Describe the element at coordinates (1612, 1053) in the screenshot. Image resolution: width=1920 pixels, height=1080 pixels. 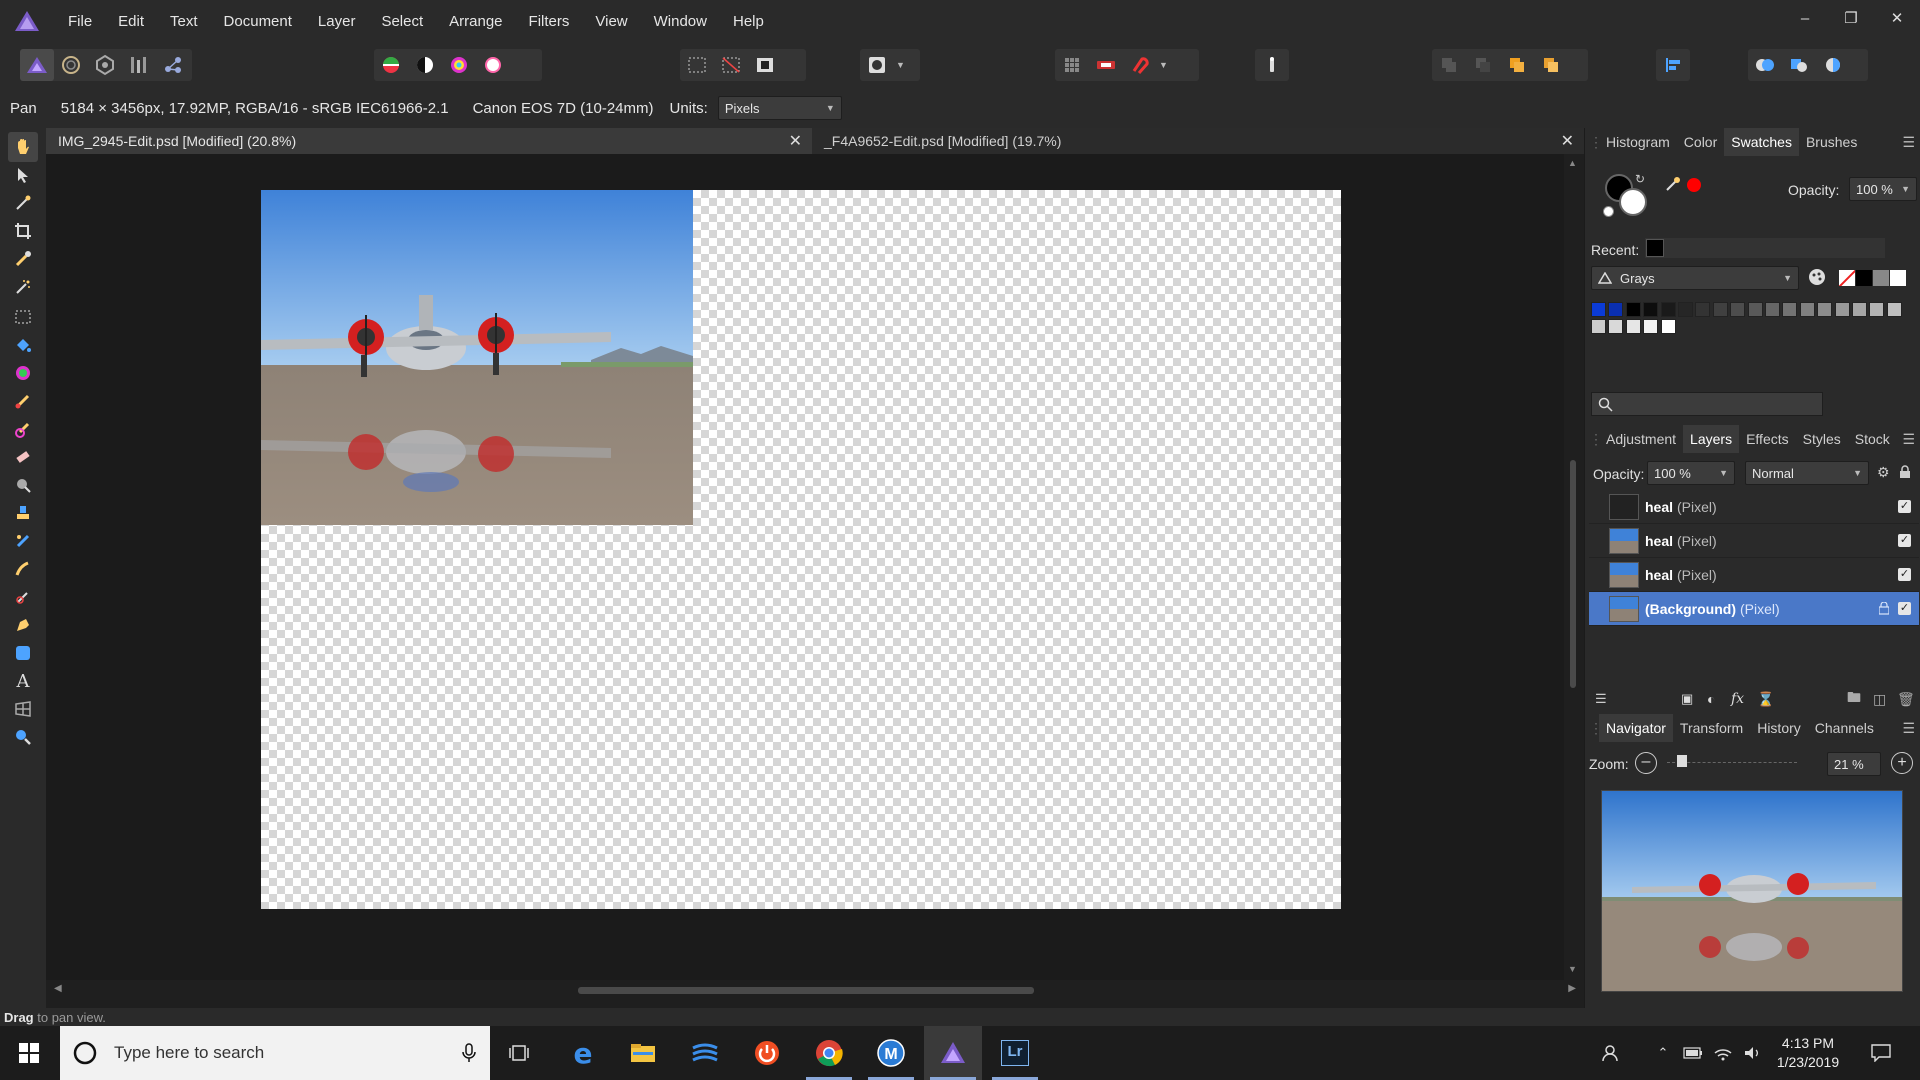
I see `people-icon` at that location.